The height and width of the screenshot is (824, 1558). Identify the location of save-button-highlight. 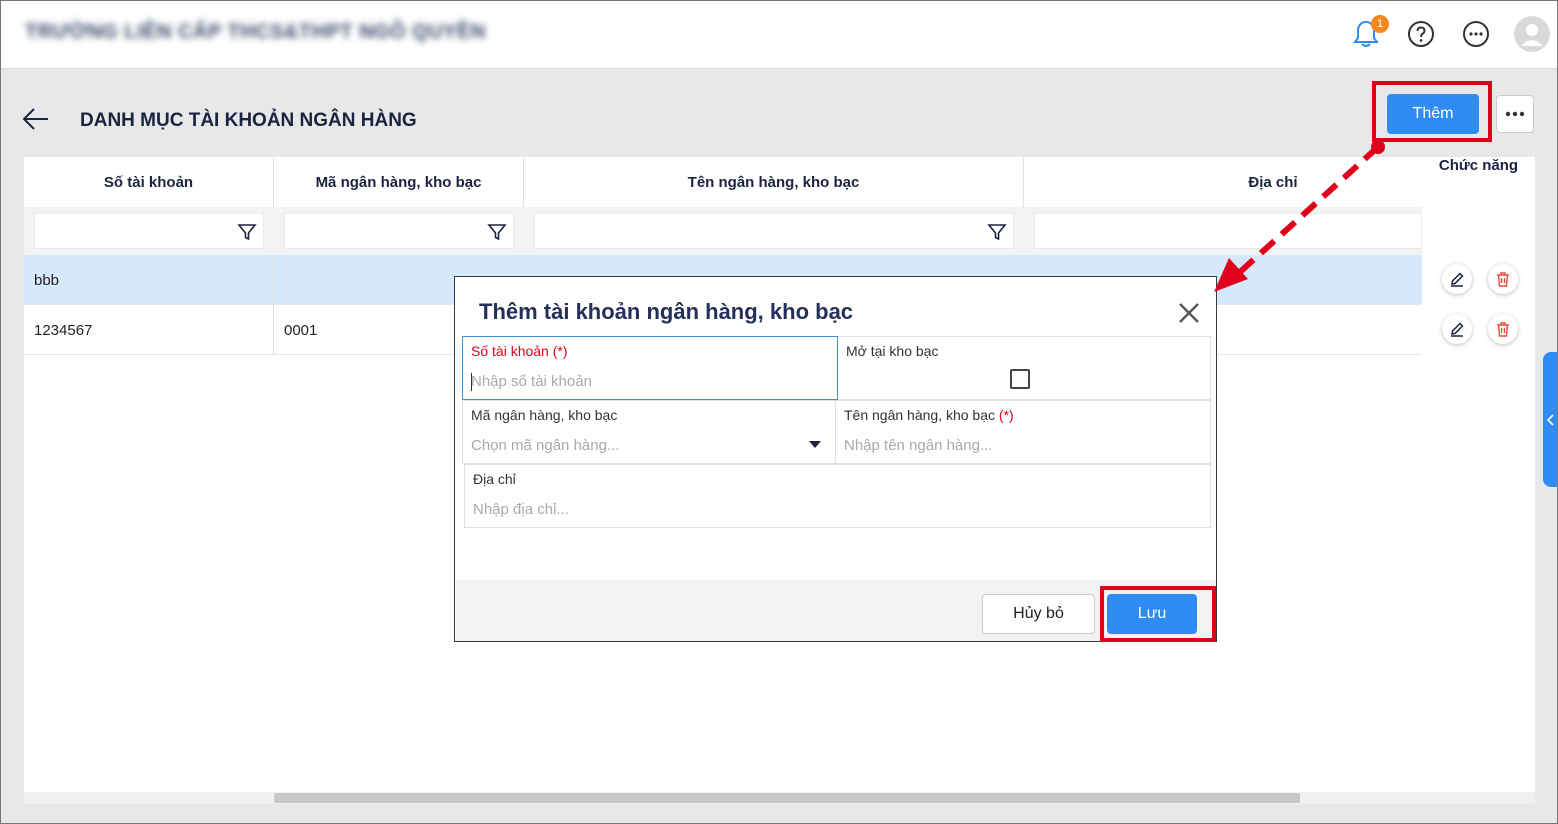
(1158, 614).